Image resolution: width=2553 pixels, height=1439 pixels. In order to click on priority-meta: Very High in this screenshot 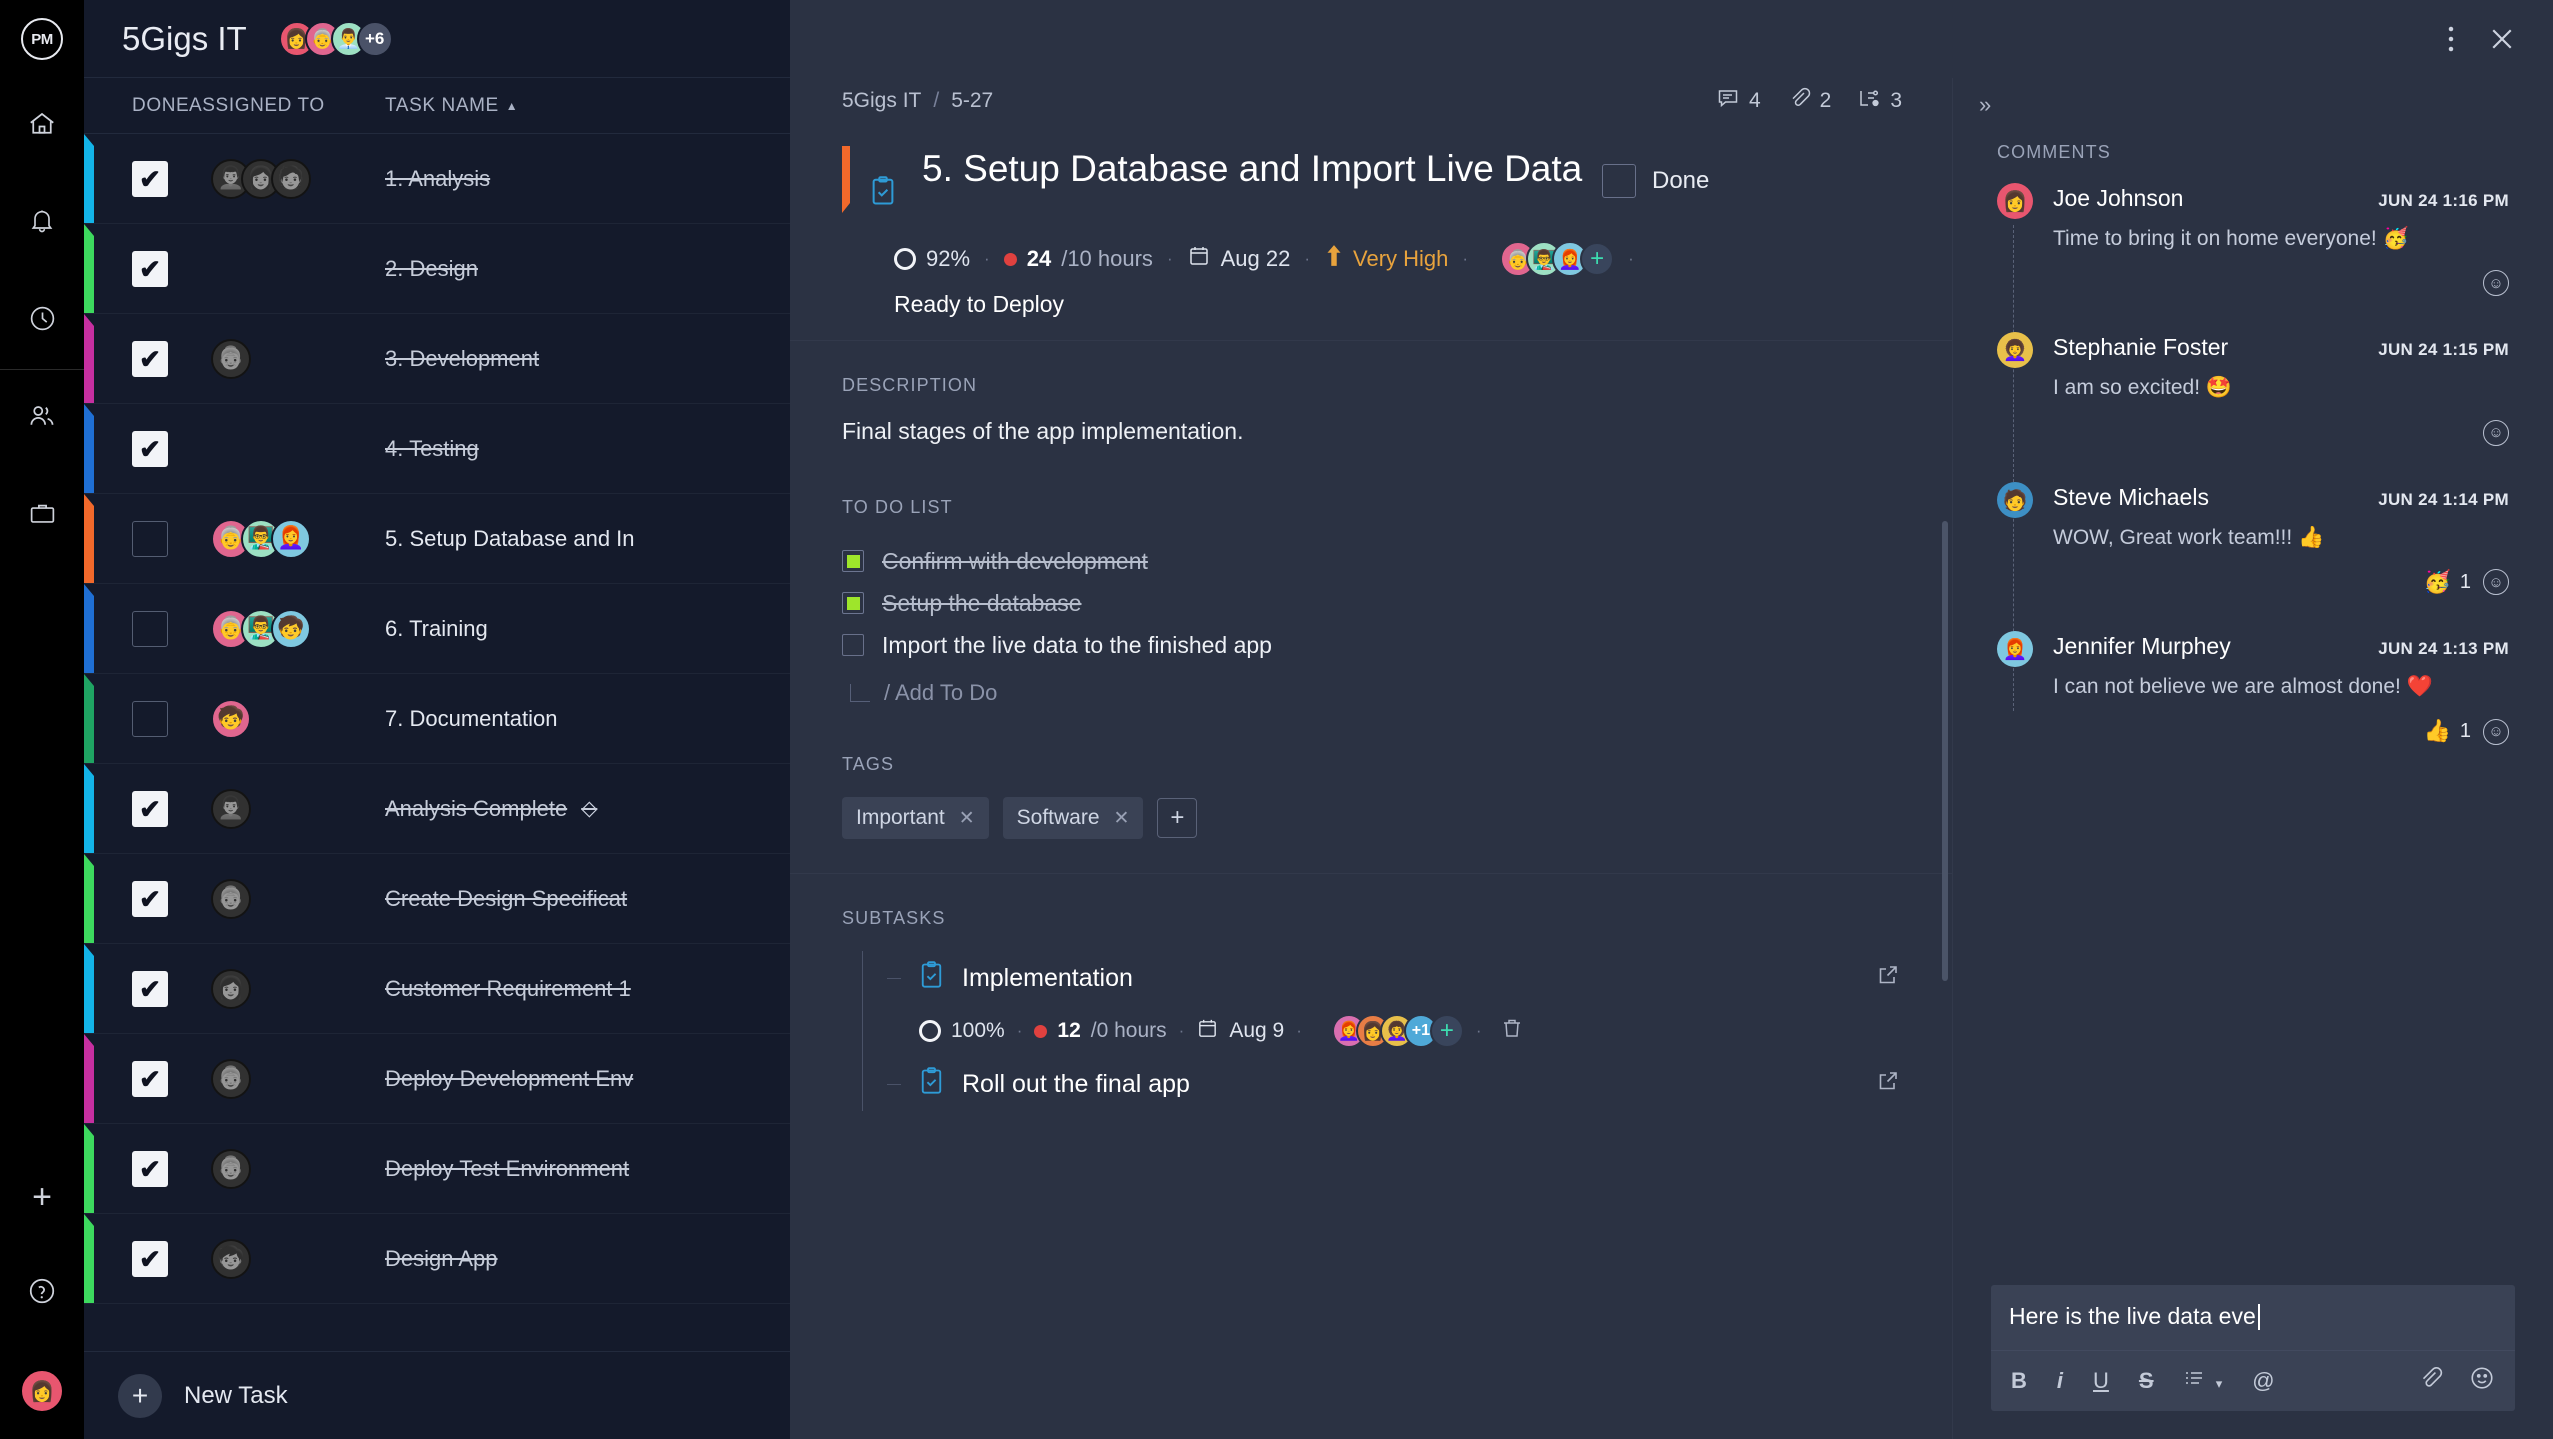, I will do `click(1386, 259)`.